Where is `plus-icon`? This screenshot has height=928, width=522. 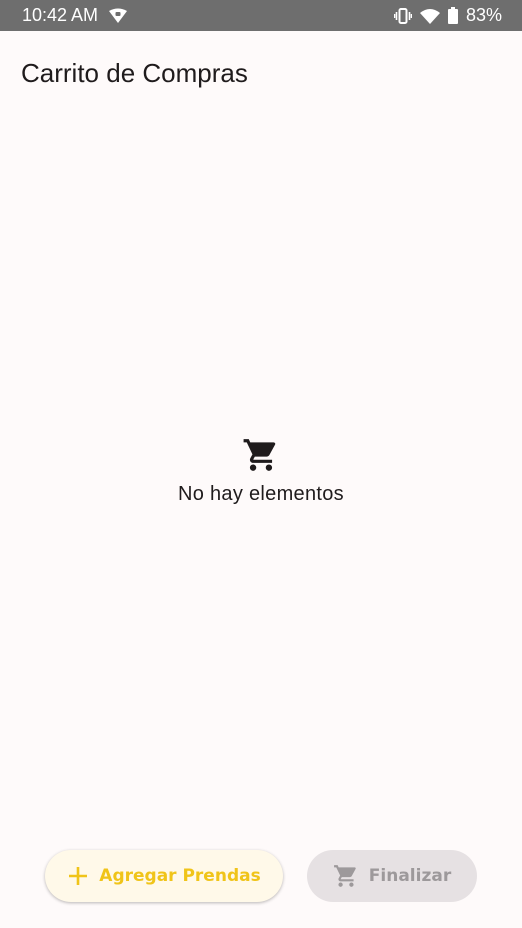 plus-icon is located at coordinates (83, 876).